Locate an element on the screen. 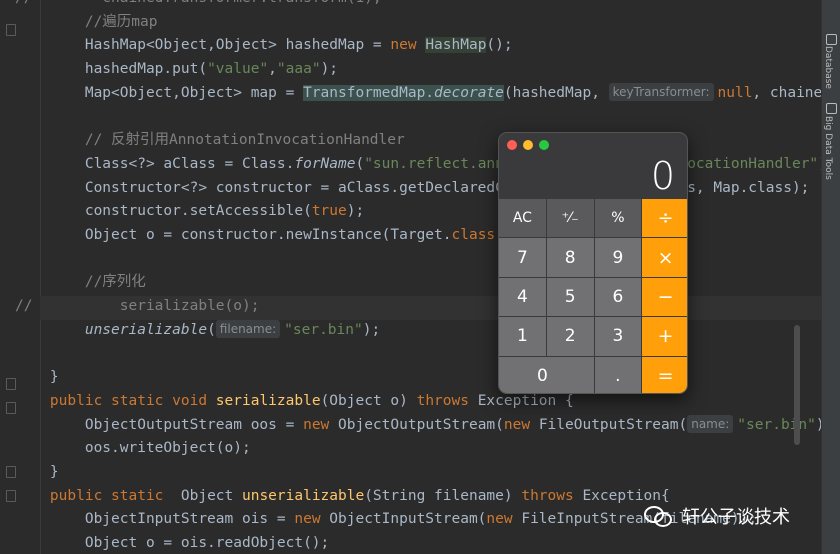 Image resolution: width=840 pixels, height=554 pixels. code-line: // chainedTransformer.transform(1); is located at coordinates (198, 5).